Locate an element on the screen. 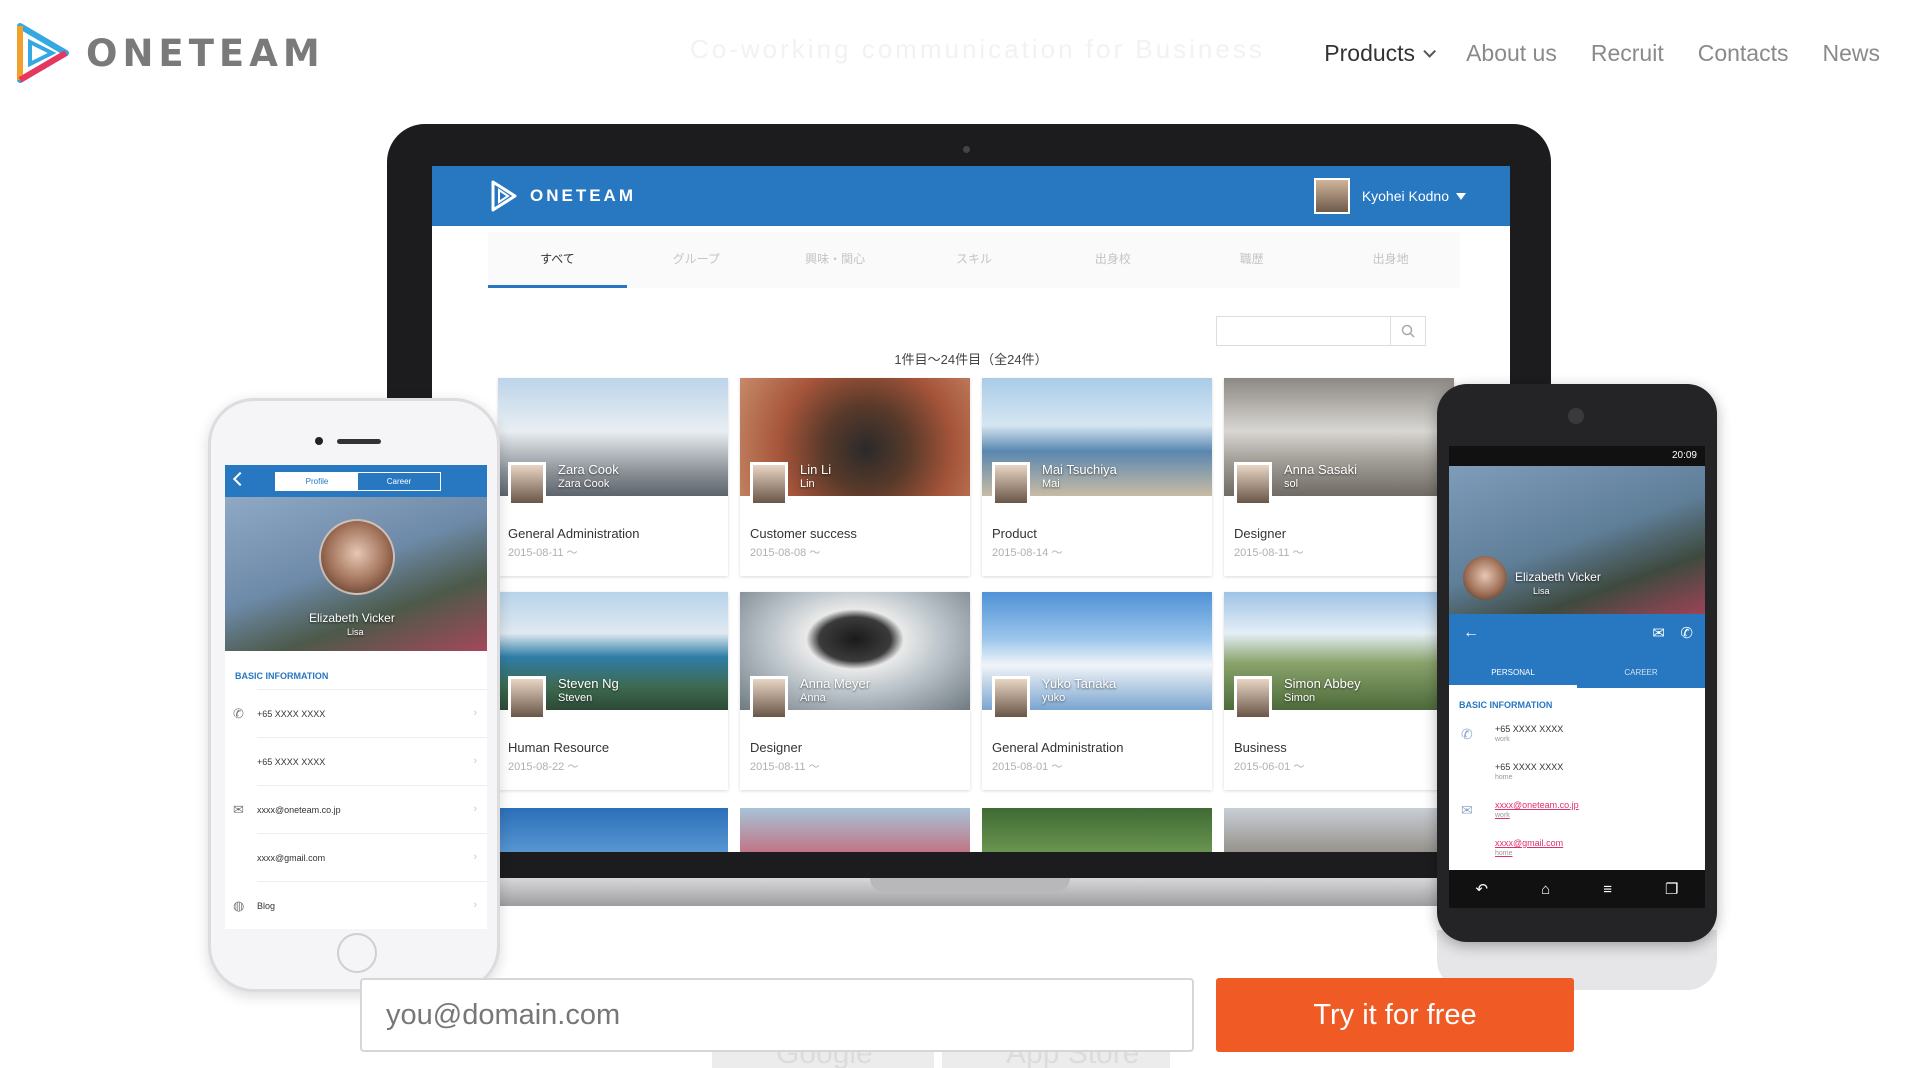 The height and width of the screenshot is (1068, 1920). nav-recruit: Recruit is located at coordinates (1627, 53).